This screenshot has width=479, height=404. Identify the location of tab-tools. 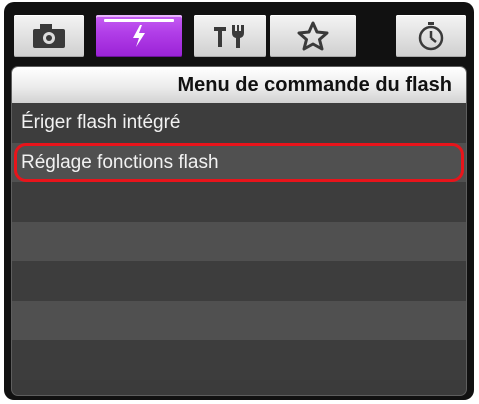
(230, 36).